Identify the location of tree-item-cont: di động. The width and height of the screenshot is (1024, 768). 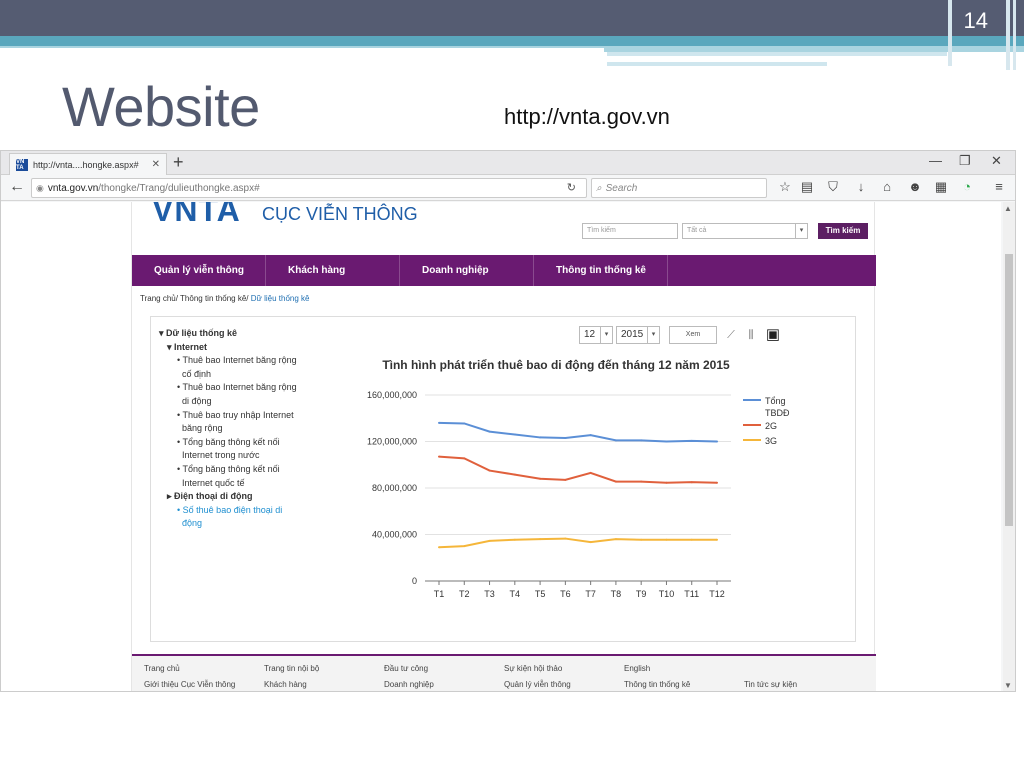
(239, 402).